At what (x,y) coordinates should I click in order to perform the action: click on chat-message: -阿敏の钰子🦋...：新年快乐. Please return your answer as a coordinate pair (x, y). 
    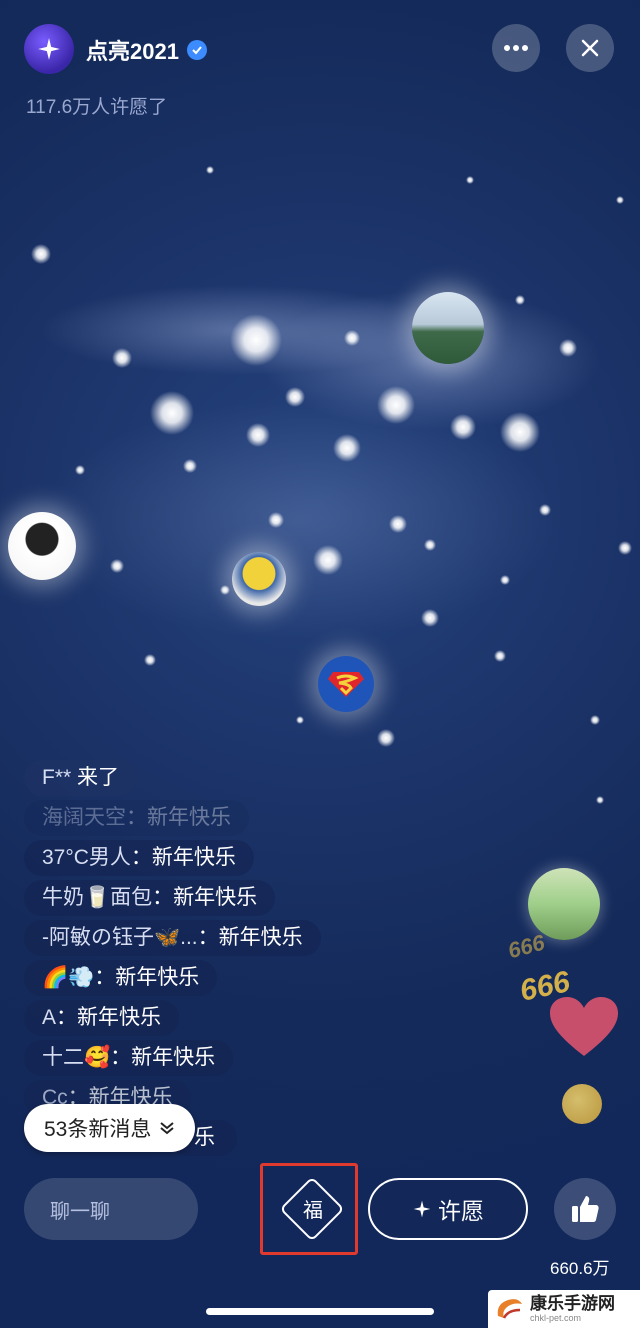
    Looking at the image, I should click on (172, 938).